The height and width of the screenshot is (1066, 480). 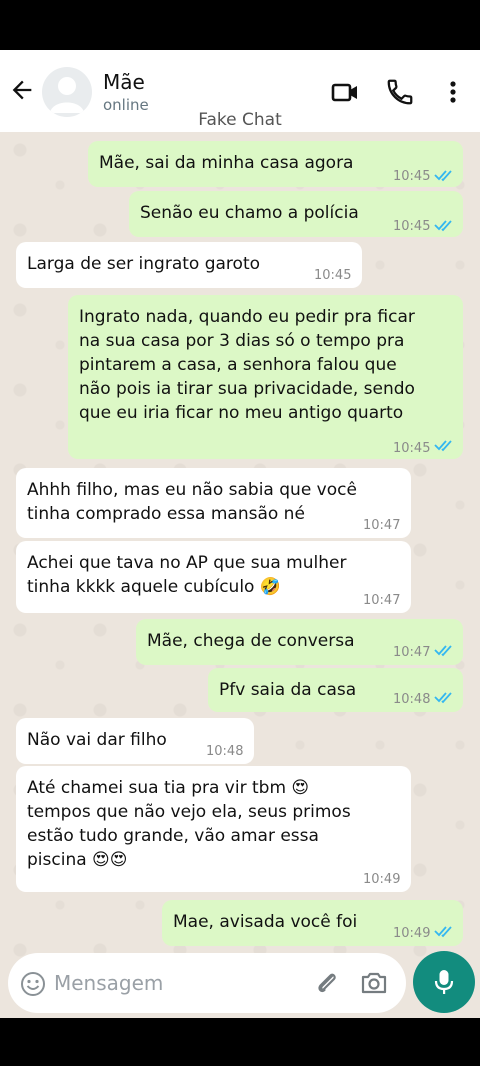 I want to click on back-arrow-icon, so click(x=22, y=90).